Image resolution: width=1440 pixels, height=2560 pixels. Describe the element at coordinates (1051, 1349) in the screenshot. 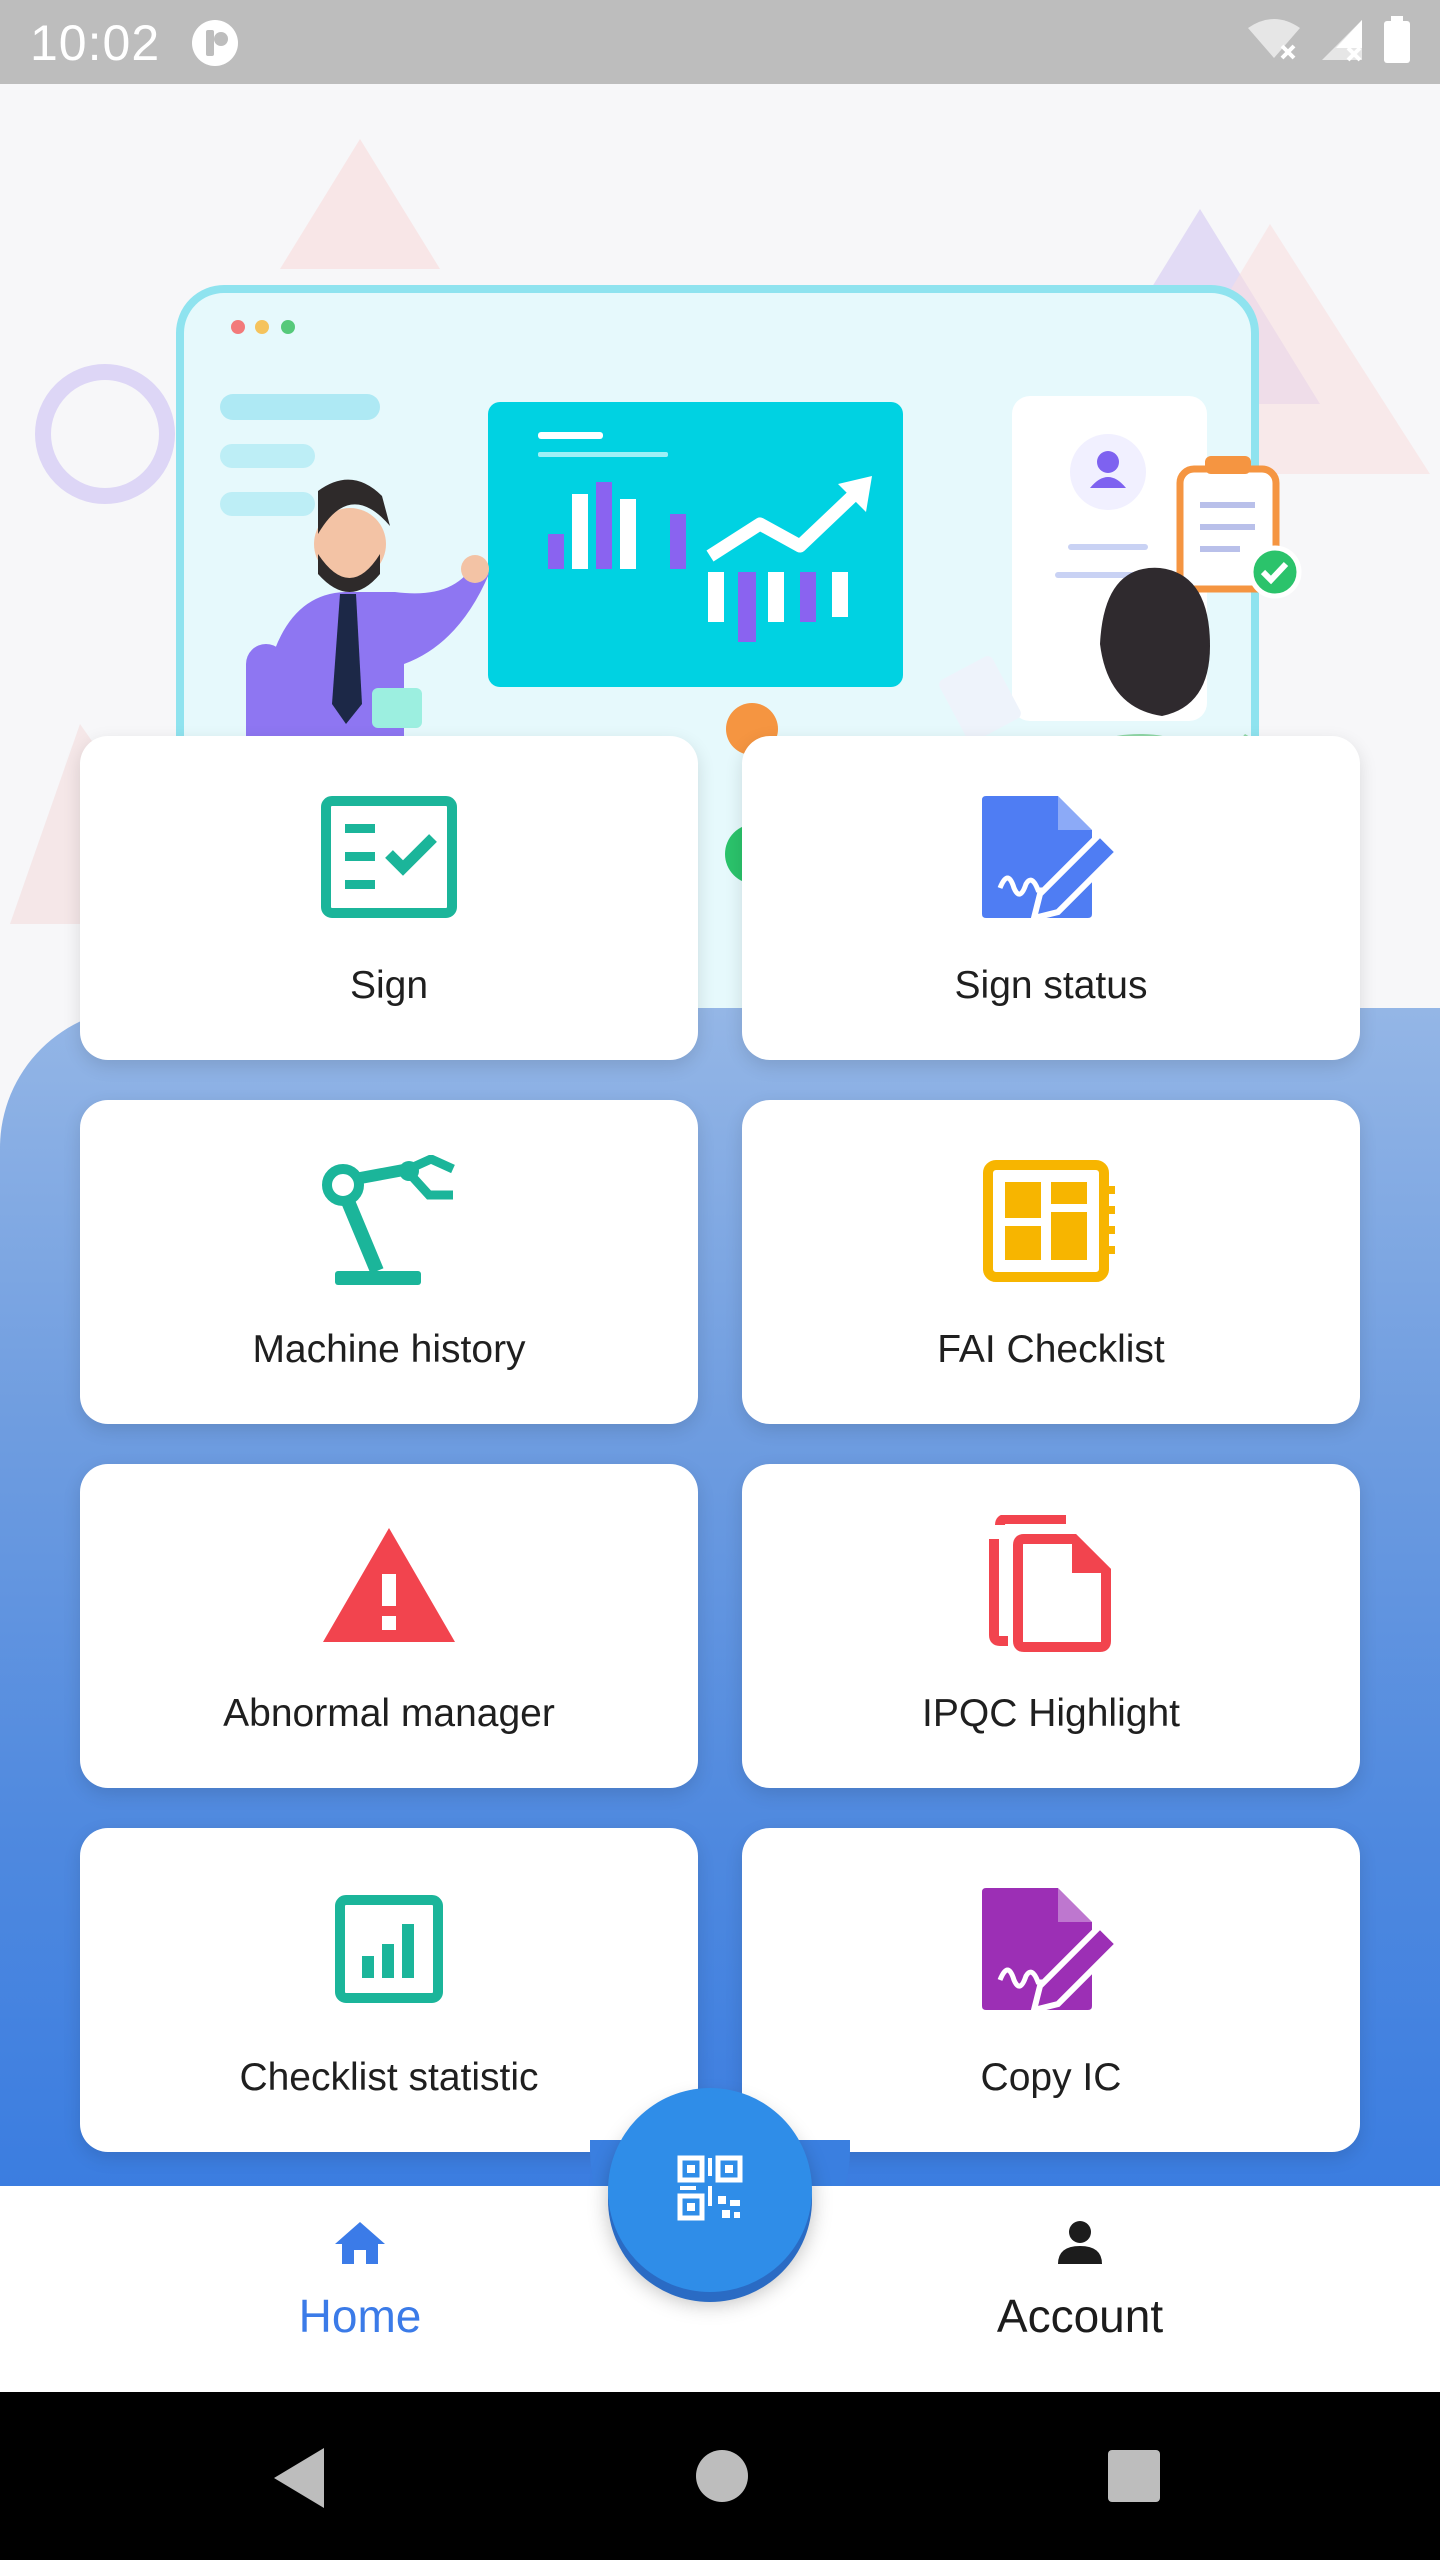

I see `menu-card-label: FAI Checklist` at that location.